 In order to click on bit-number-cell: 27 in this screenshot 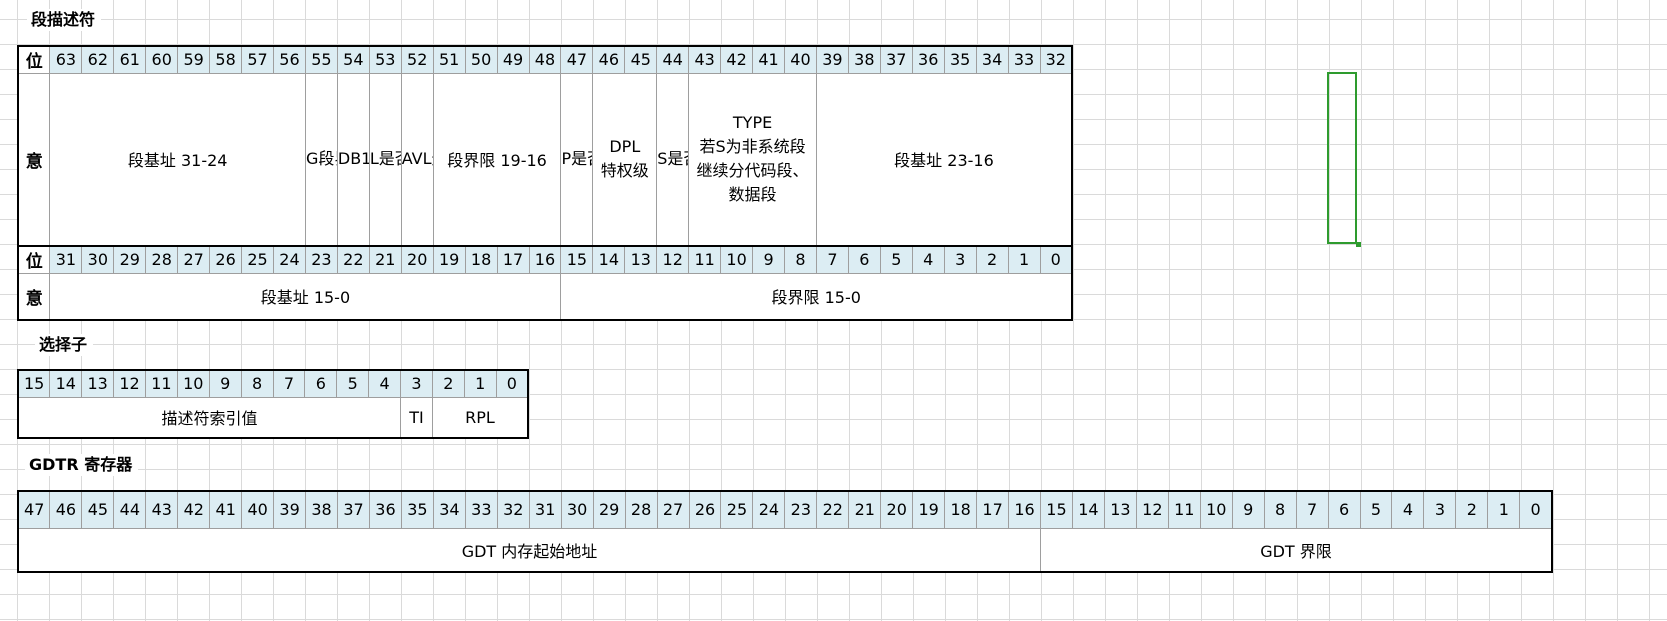, I will do `click(194, 259)`.